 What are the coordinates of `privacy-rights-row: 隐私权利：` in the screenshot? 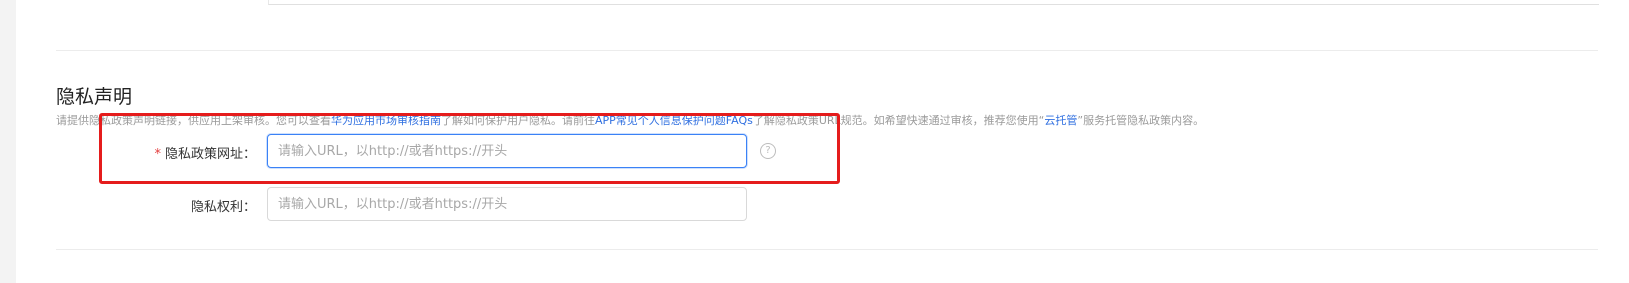 It's located at (450, 205).